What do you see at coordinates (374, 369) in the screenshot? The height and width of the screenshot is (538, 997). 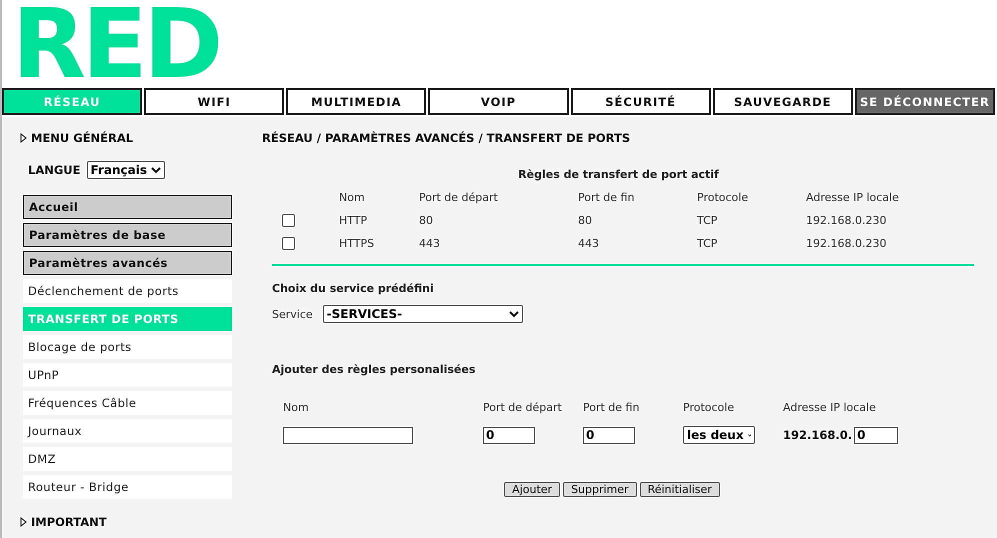 I see `section-title: Ajouter des règles personalisées` at bounding box center [374, 369].